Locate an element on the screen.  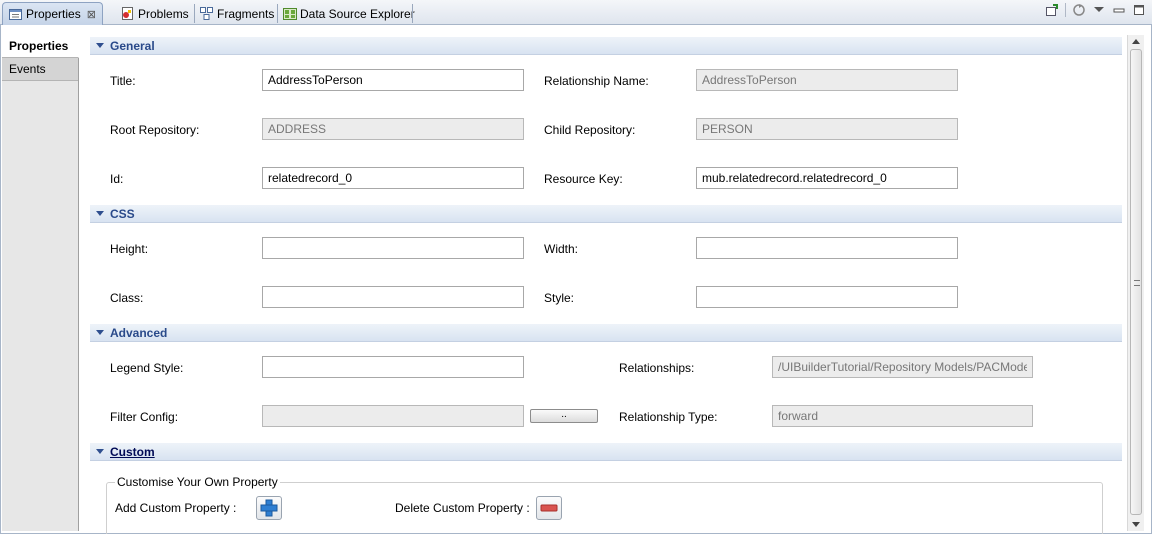
minimize-icon is located at coordinates (1119, 10).